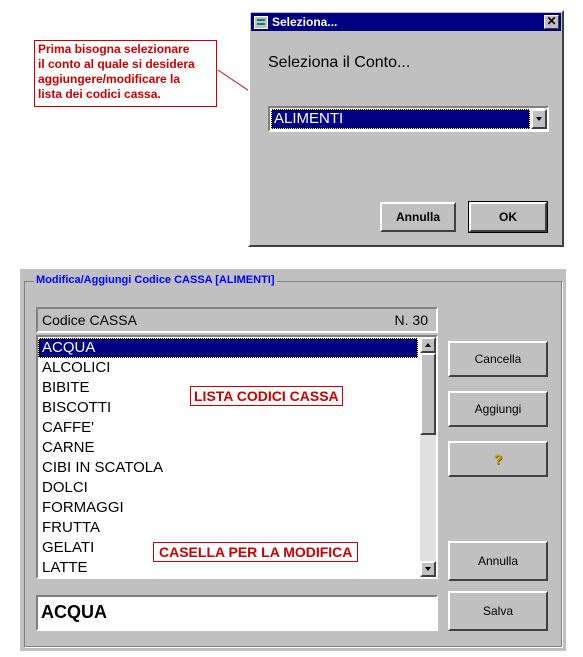 The height and width of the screenshot is (657, 583). I want to click on list-item: CARNE, so click(228, 448).